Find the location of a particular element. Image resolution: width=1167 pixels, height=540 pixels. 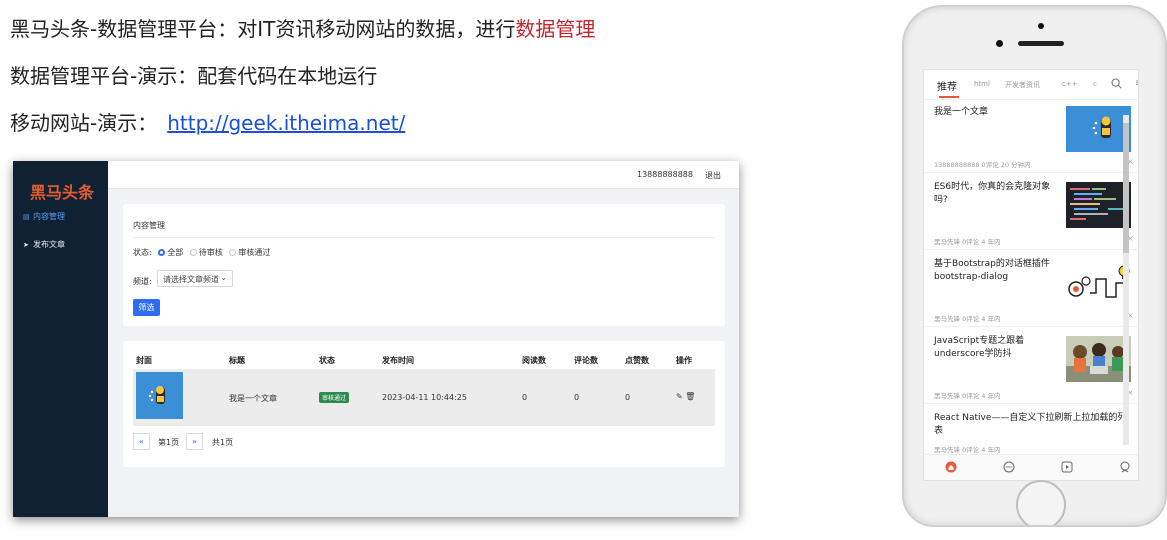

tabbar-item-video: 视频 is located at coordinates (1067, 469).